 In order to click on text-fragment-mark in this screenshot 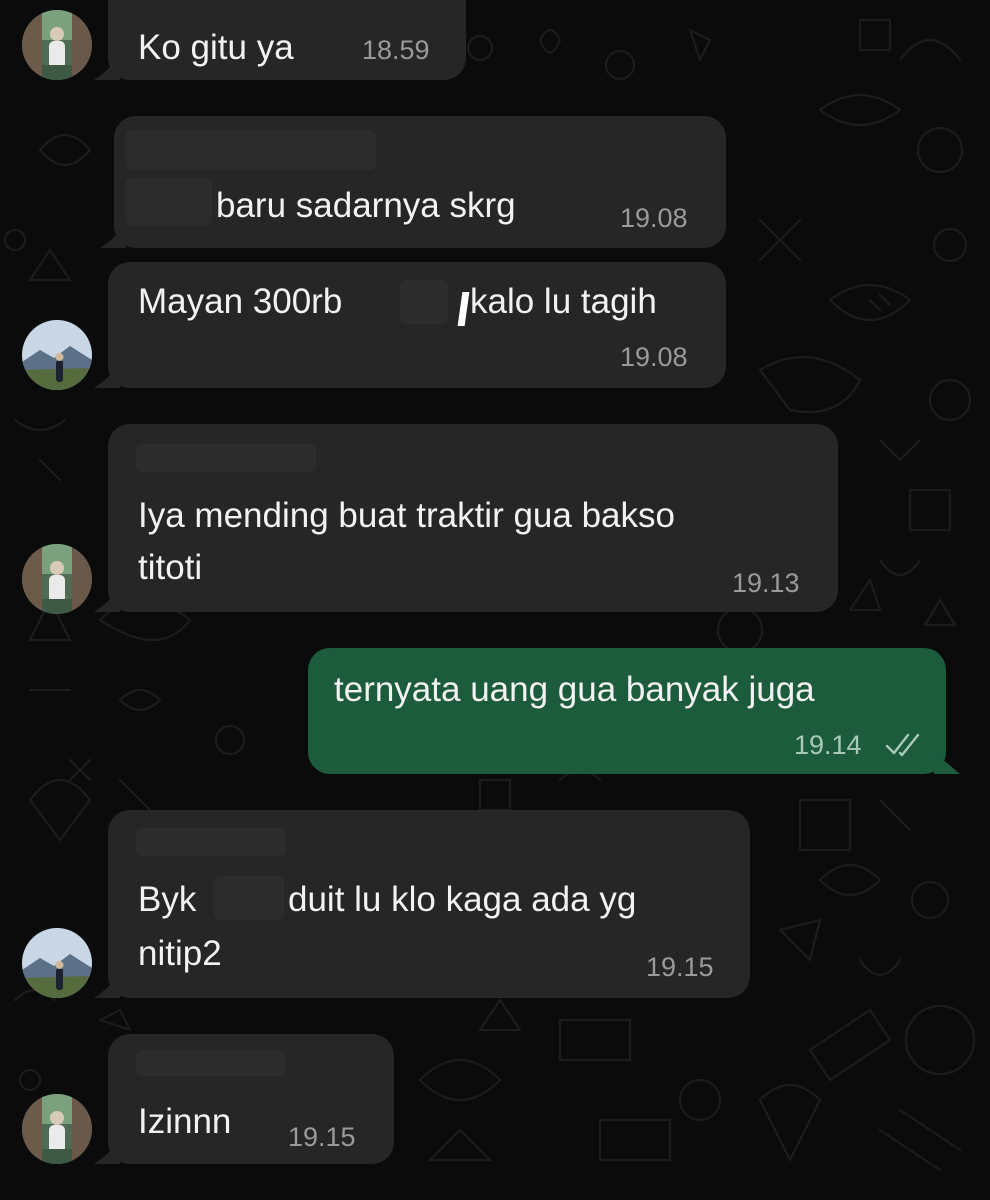, I will do `click(463, 309)`.